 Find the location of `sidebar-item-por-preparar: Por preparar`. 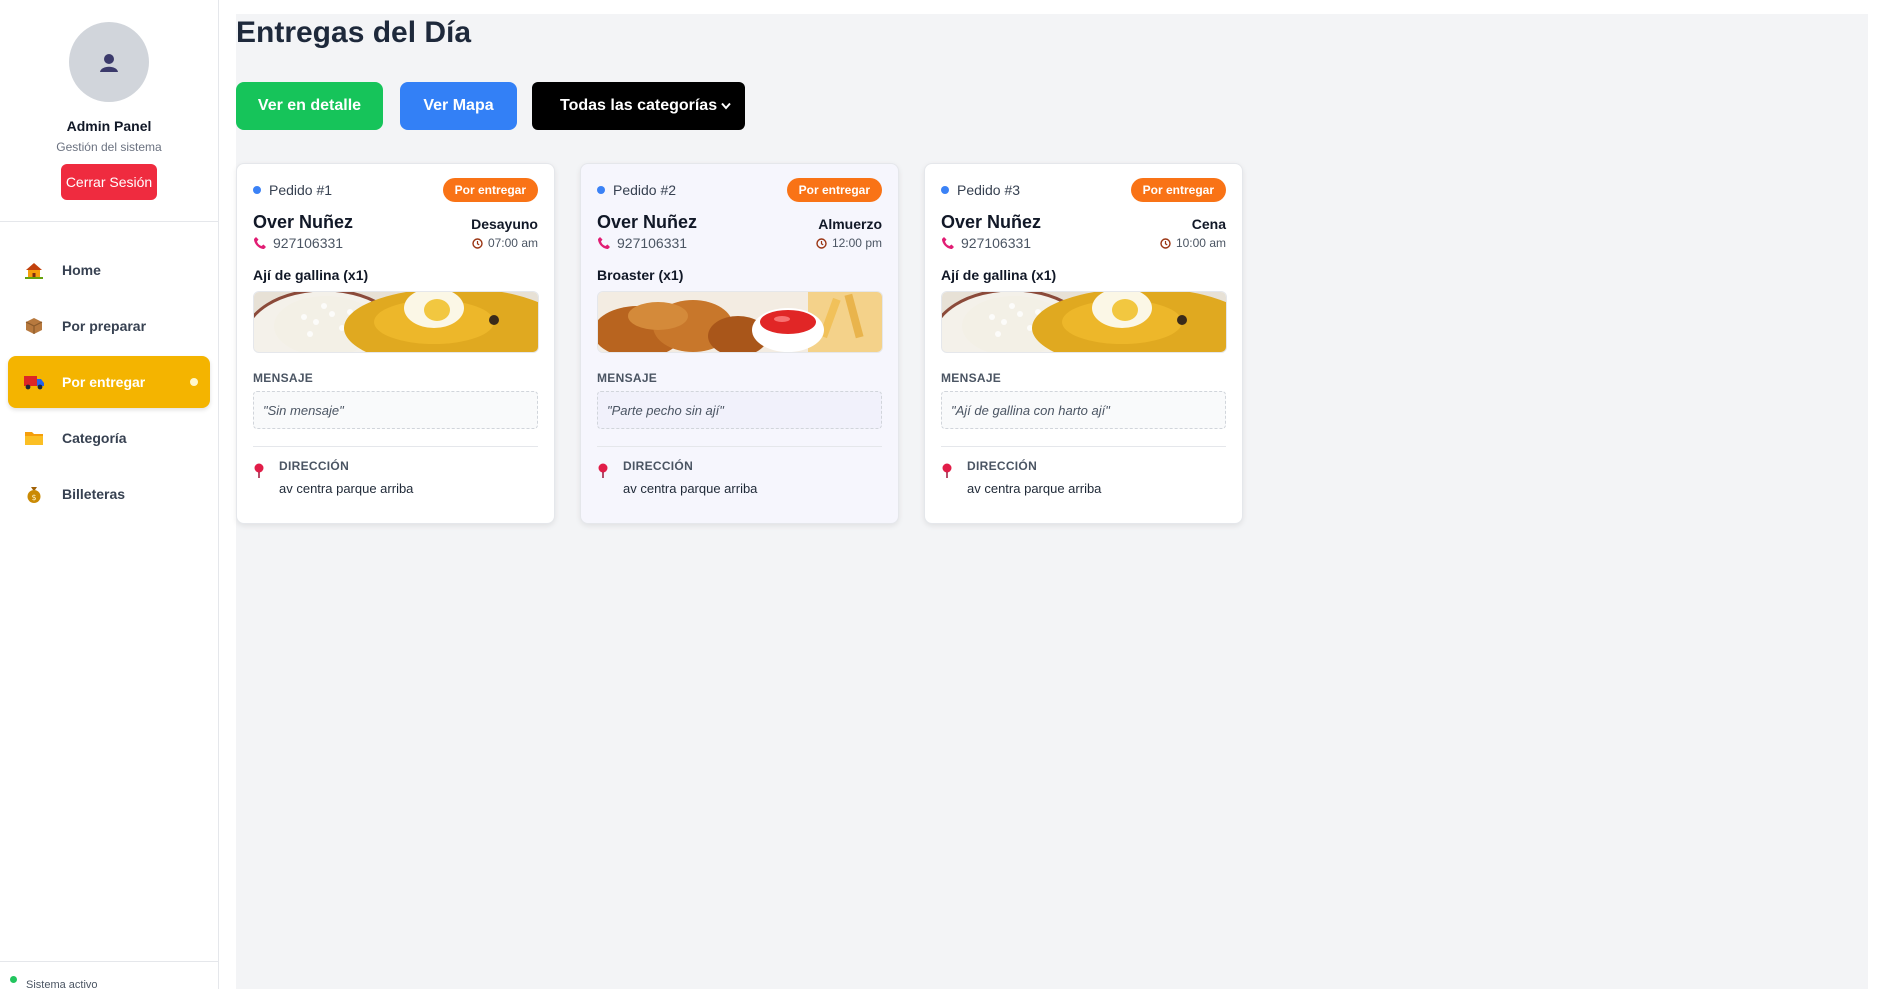

sidebar-item-por-preparar: Por preparar is located at coordinates (109, 326).